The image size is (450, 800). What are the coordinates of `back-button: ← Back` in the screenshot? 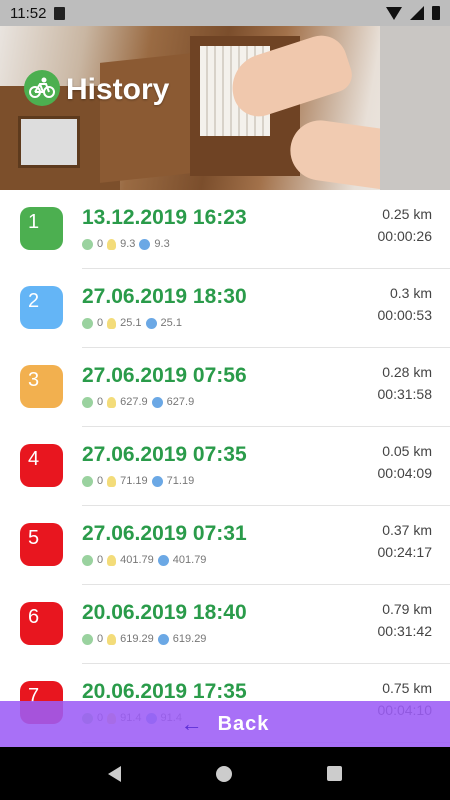 It's located at (225, 724).